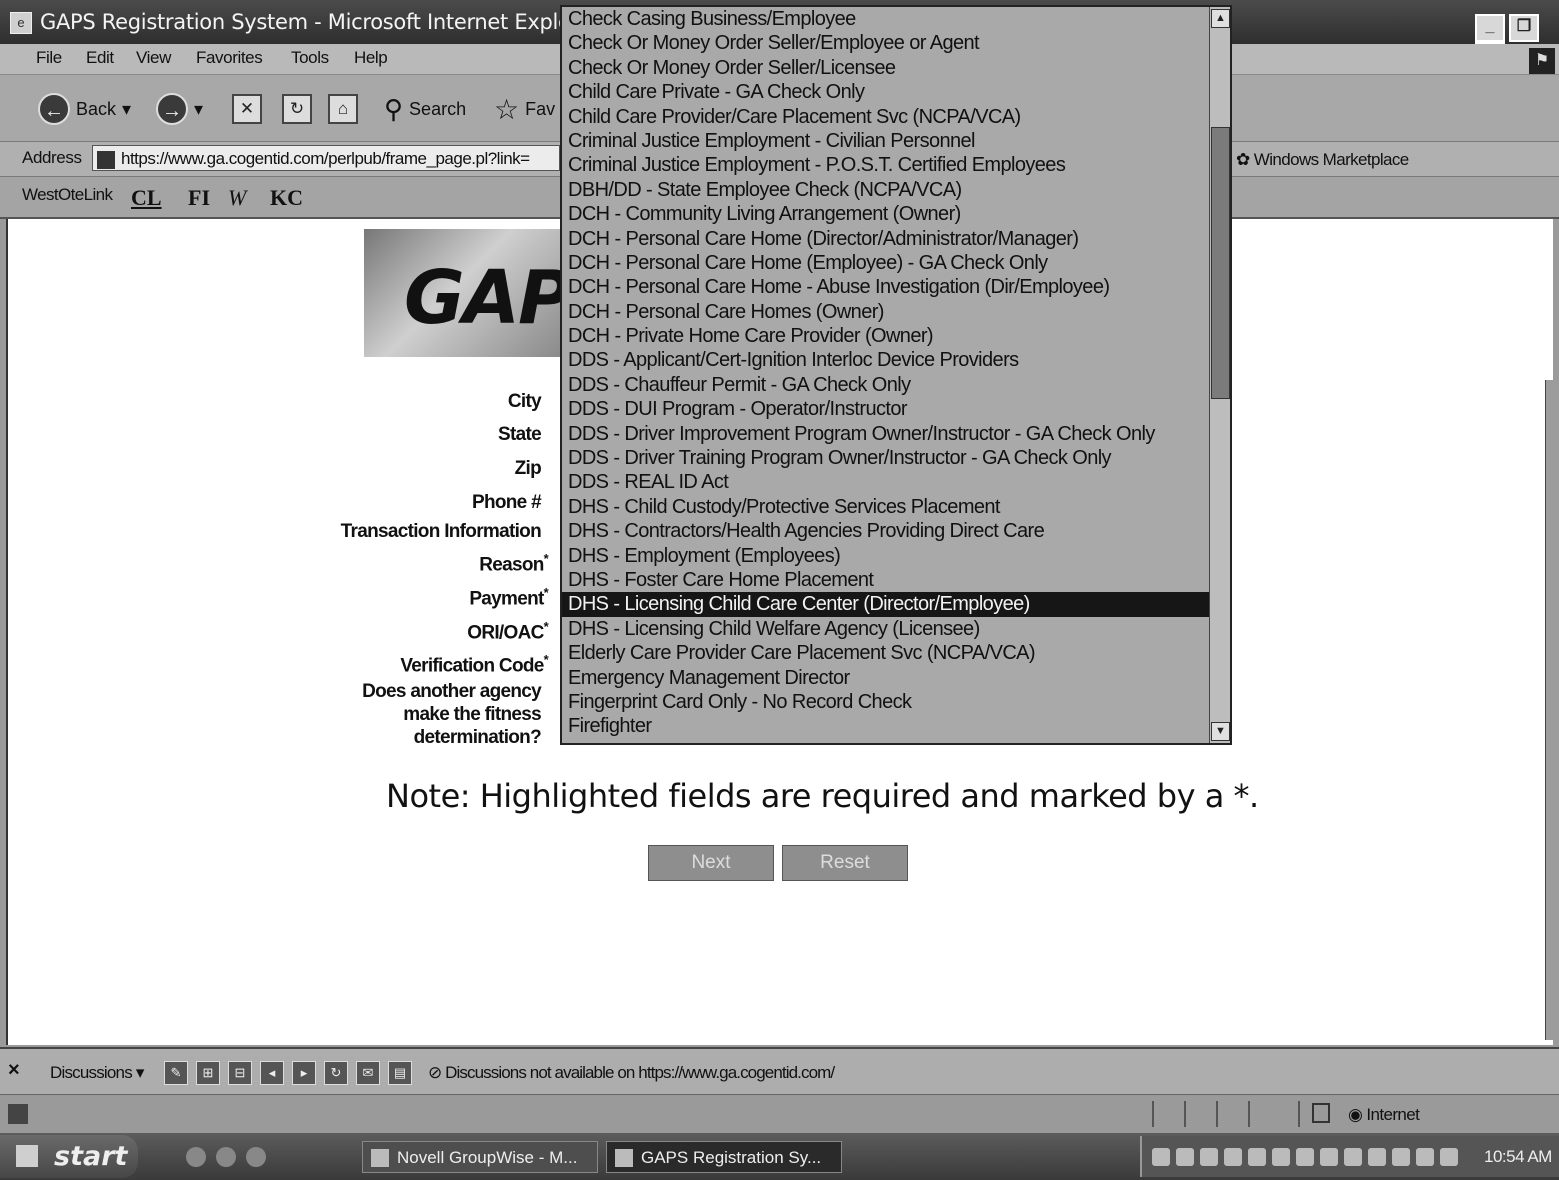 This screenshot has height=1180, width=1559. Describe the element at coordinates (286, 198) in the screenshot. I see `link-kc: KC` at that location.